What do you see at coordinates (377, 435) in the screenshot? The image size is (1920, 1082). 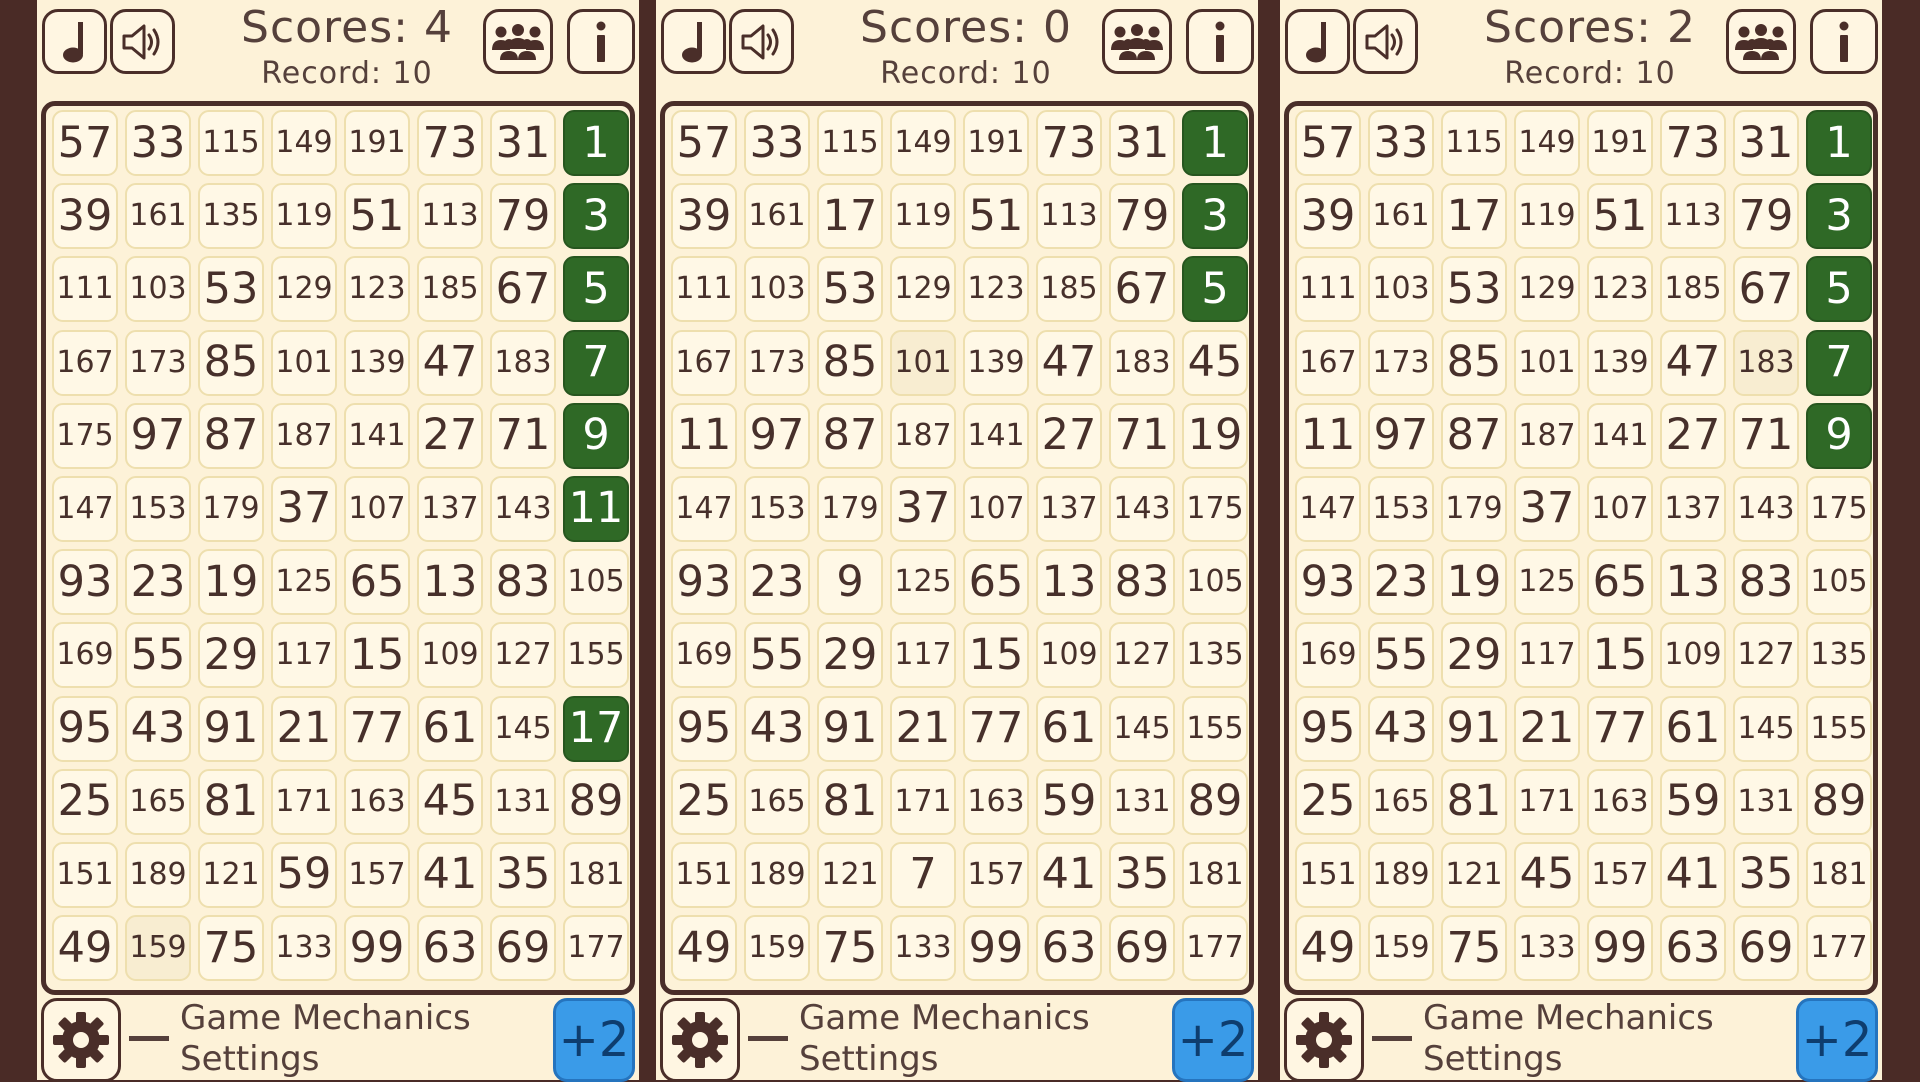 I see `number-tile: 141` at bounding box center [377, 435].